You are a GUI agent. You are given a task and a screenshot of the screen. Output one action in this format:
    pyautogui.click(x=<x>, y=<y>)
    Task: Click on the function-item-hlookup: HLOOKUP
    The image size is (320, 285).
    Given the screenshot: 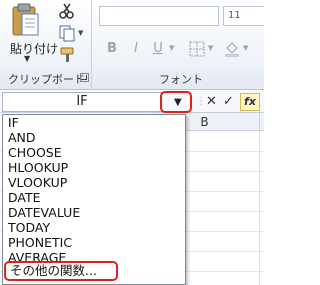 What is the action you would take?
    pyautogui.click(x=38, y=167)
    